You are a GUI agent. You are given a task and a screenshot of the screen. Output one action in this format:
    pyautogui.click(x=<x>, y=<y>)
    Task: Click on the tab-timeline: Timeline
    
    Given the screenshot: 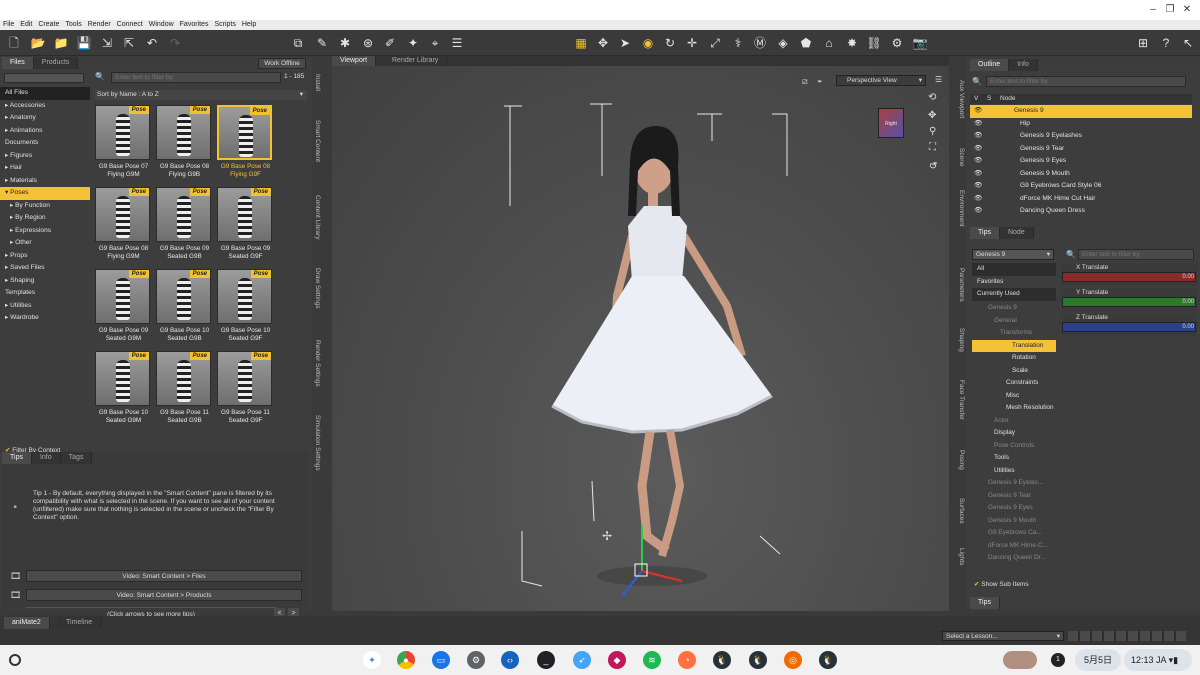 What is the action you would take?
    pyautogui.click(x=80, y=623)
    